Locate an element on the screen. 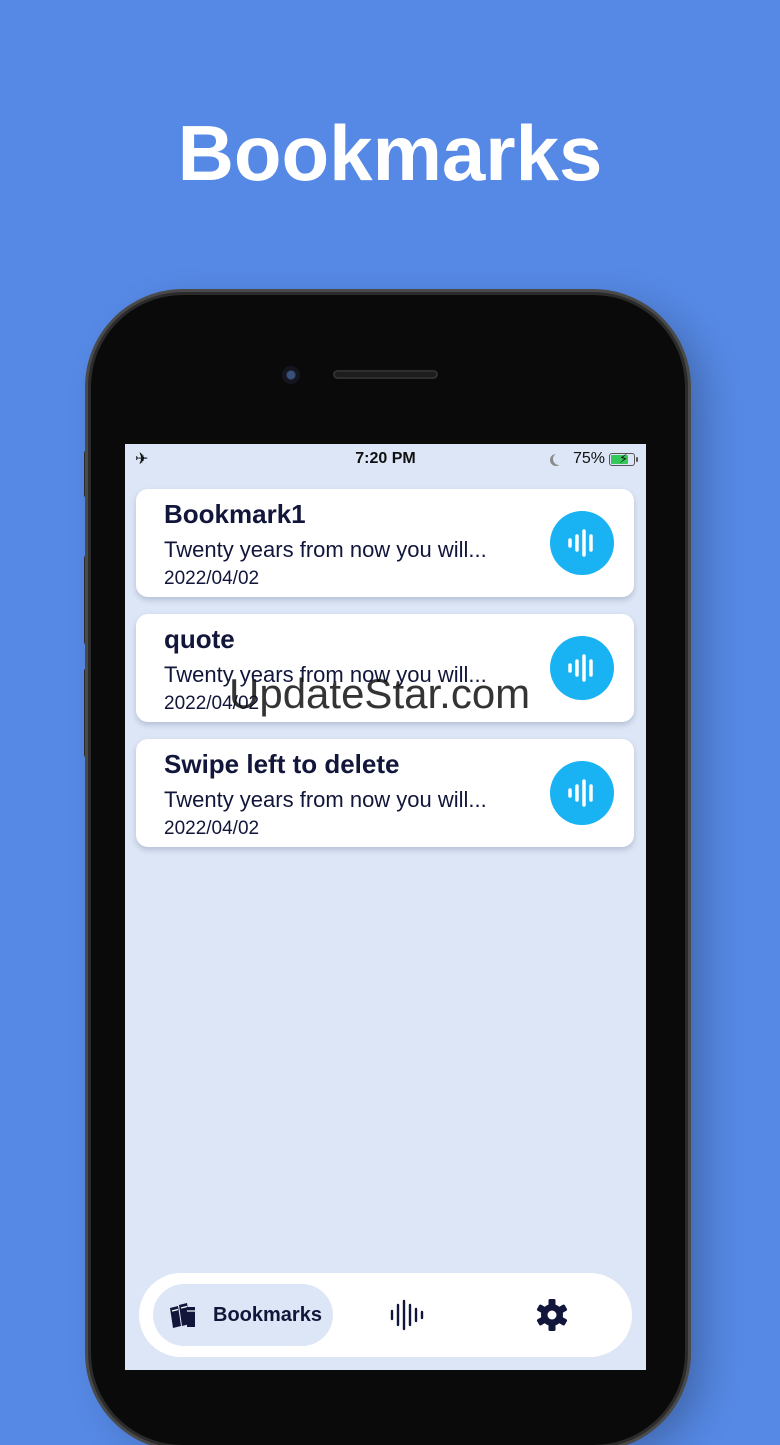  bookmark-title: Swipe left to delete is located at coordinates (282, 764).